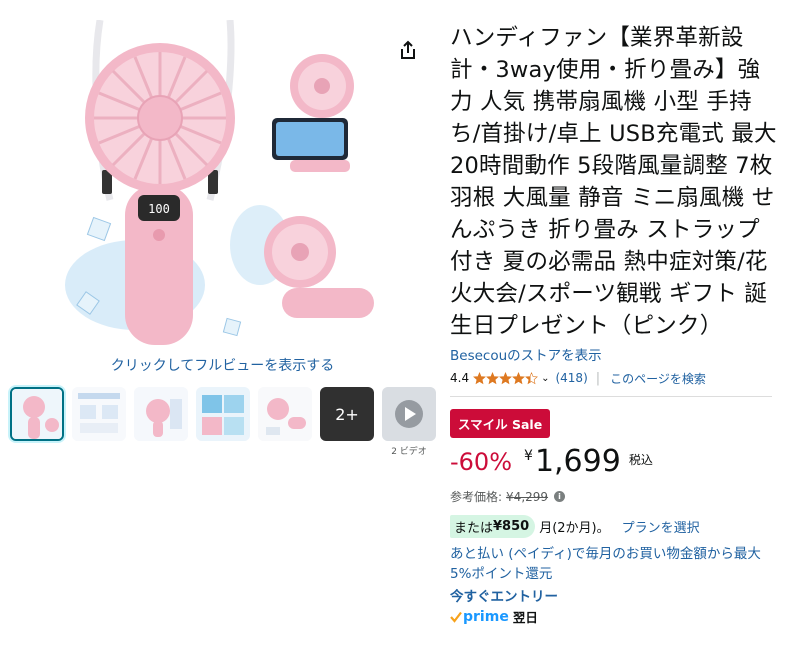  I want to click on entry-now-link: 今すぐエントリー, so click(615, 595).